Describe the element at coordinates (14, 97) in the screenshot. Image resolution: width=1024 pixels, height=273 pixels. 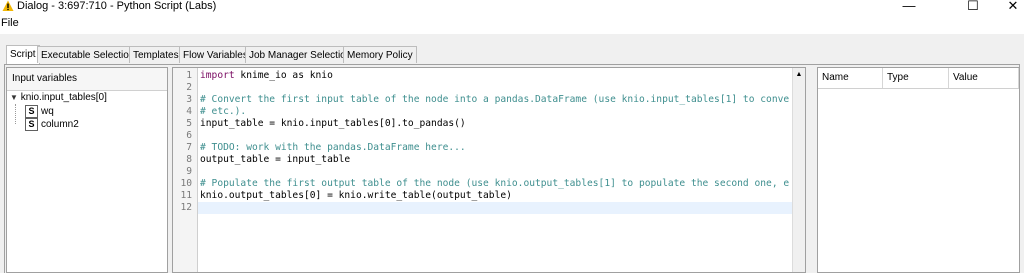
I see `expand-icon: ▼` at that location.